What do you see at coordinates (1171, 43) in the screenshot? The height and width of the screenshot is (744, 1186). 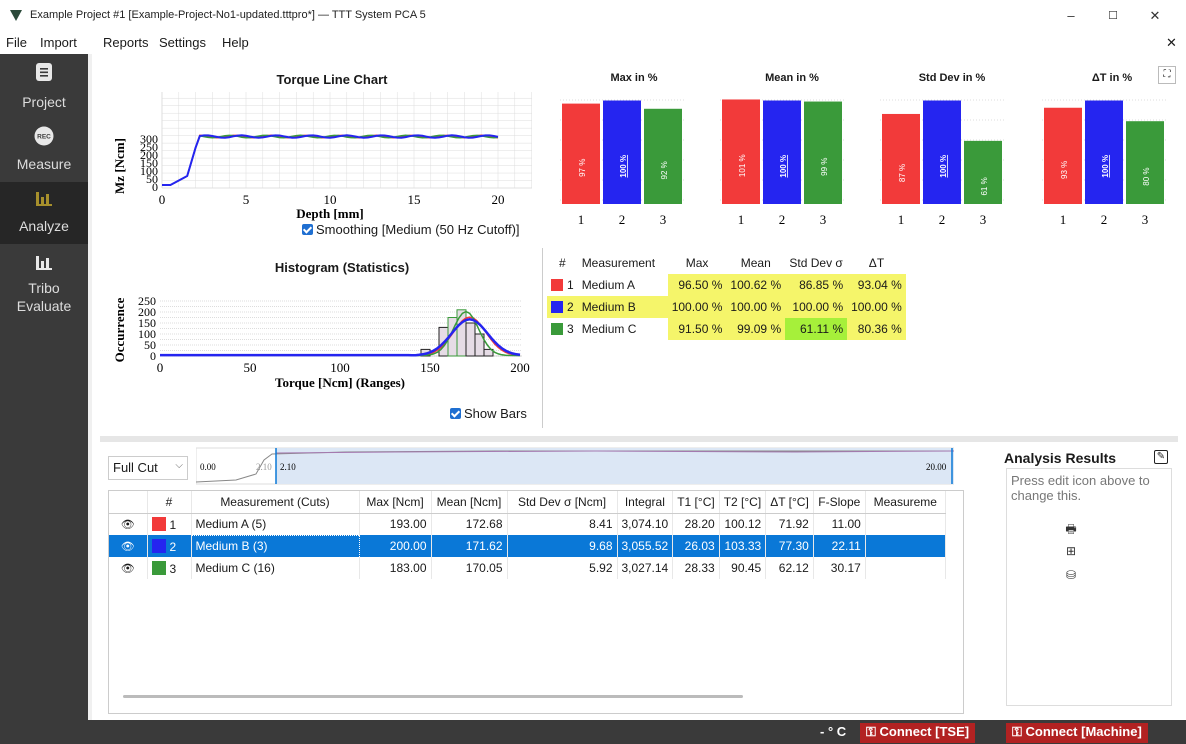 I see `close-project-icon: ✕` at bounding box center [1171, 43].